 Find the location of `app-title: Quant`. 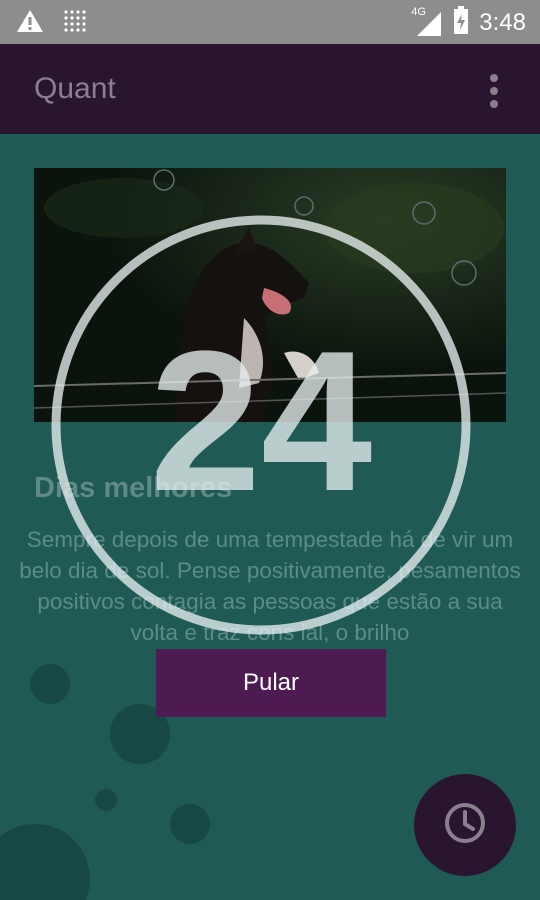

app-title: Quant is located at coordinates (75, 88).